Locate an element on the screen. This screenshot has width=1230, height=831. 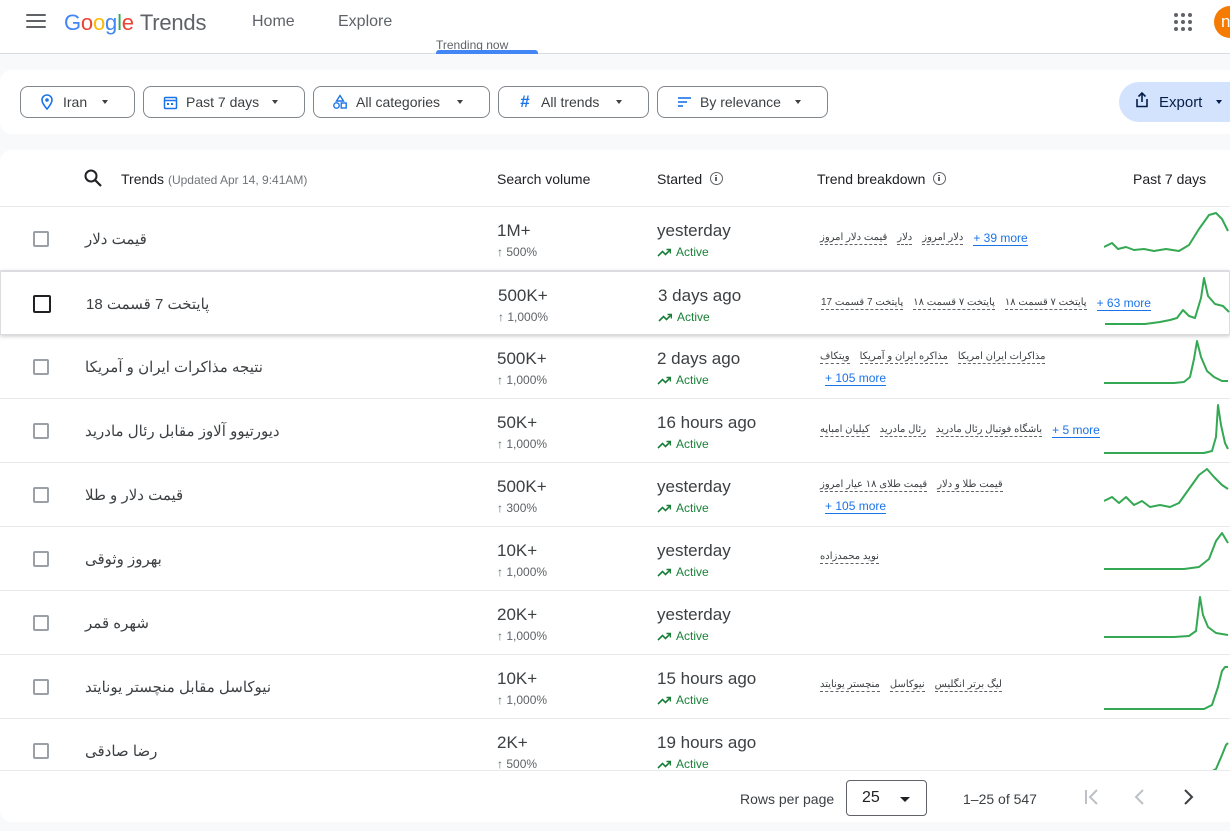
breakdown-query: منچستر یونایتد is located at coordinates (850, 685).